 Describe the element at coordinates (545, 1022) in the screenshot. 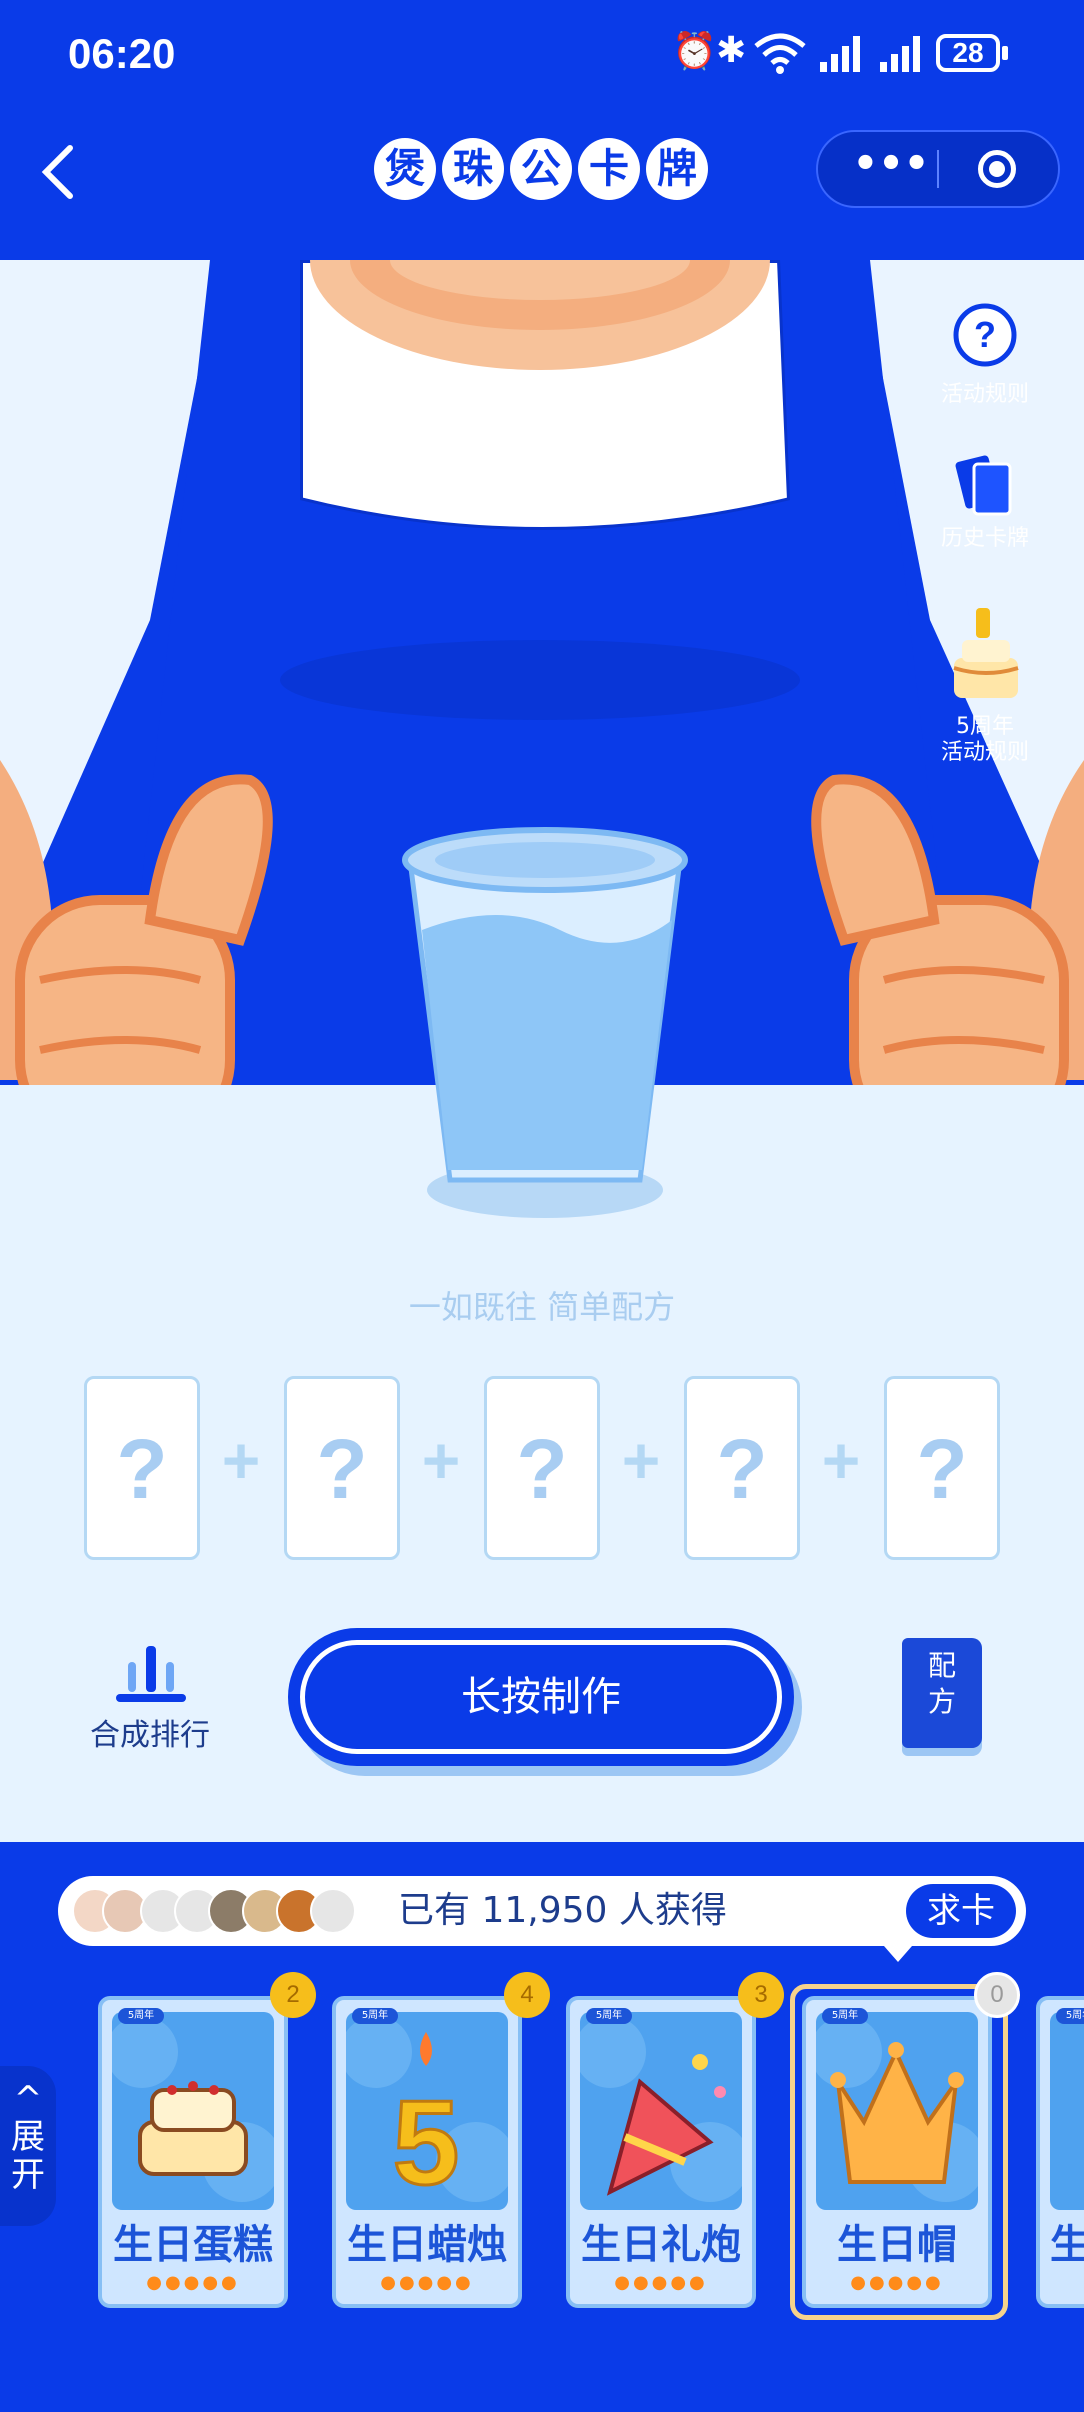

I see `cup-illustration` at that location.